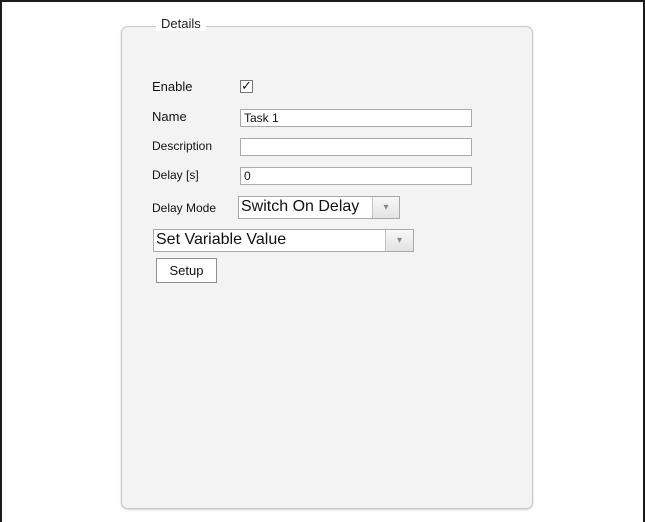 This screenshot has width=645, height=522. What do you see at coordinates (300, 206) in the screenshot?
I see `delay-mode-value: Switch On Delay` at bounding box center [300, 206].